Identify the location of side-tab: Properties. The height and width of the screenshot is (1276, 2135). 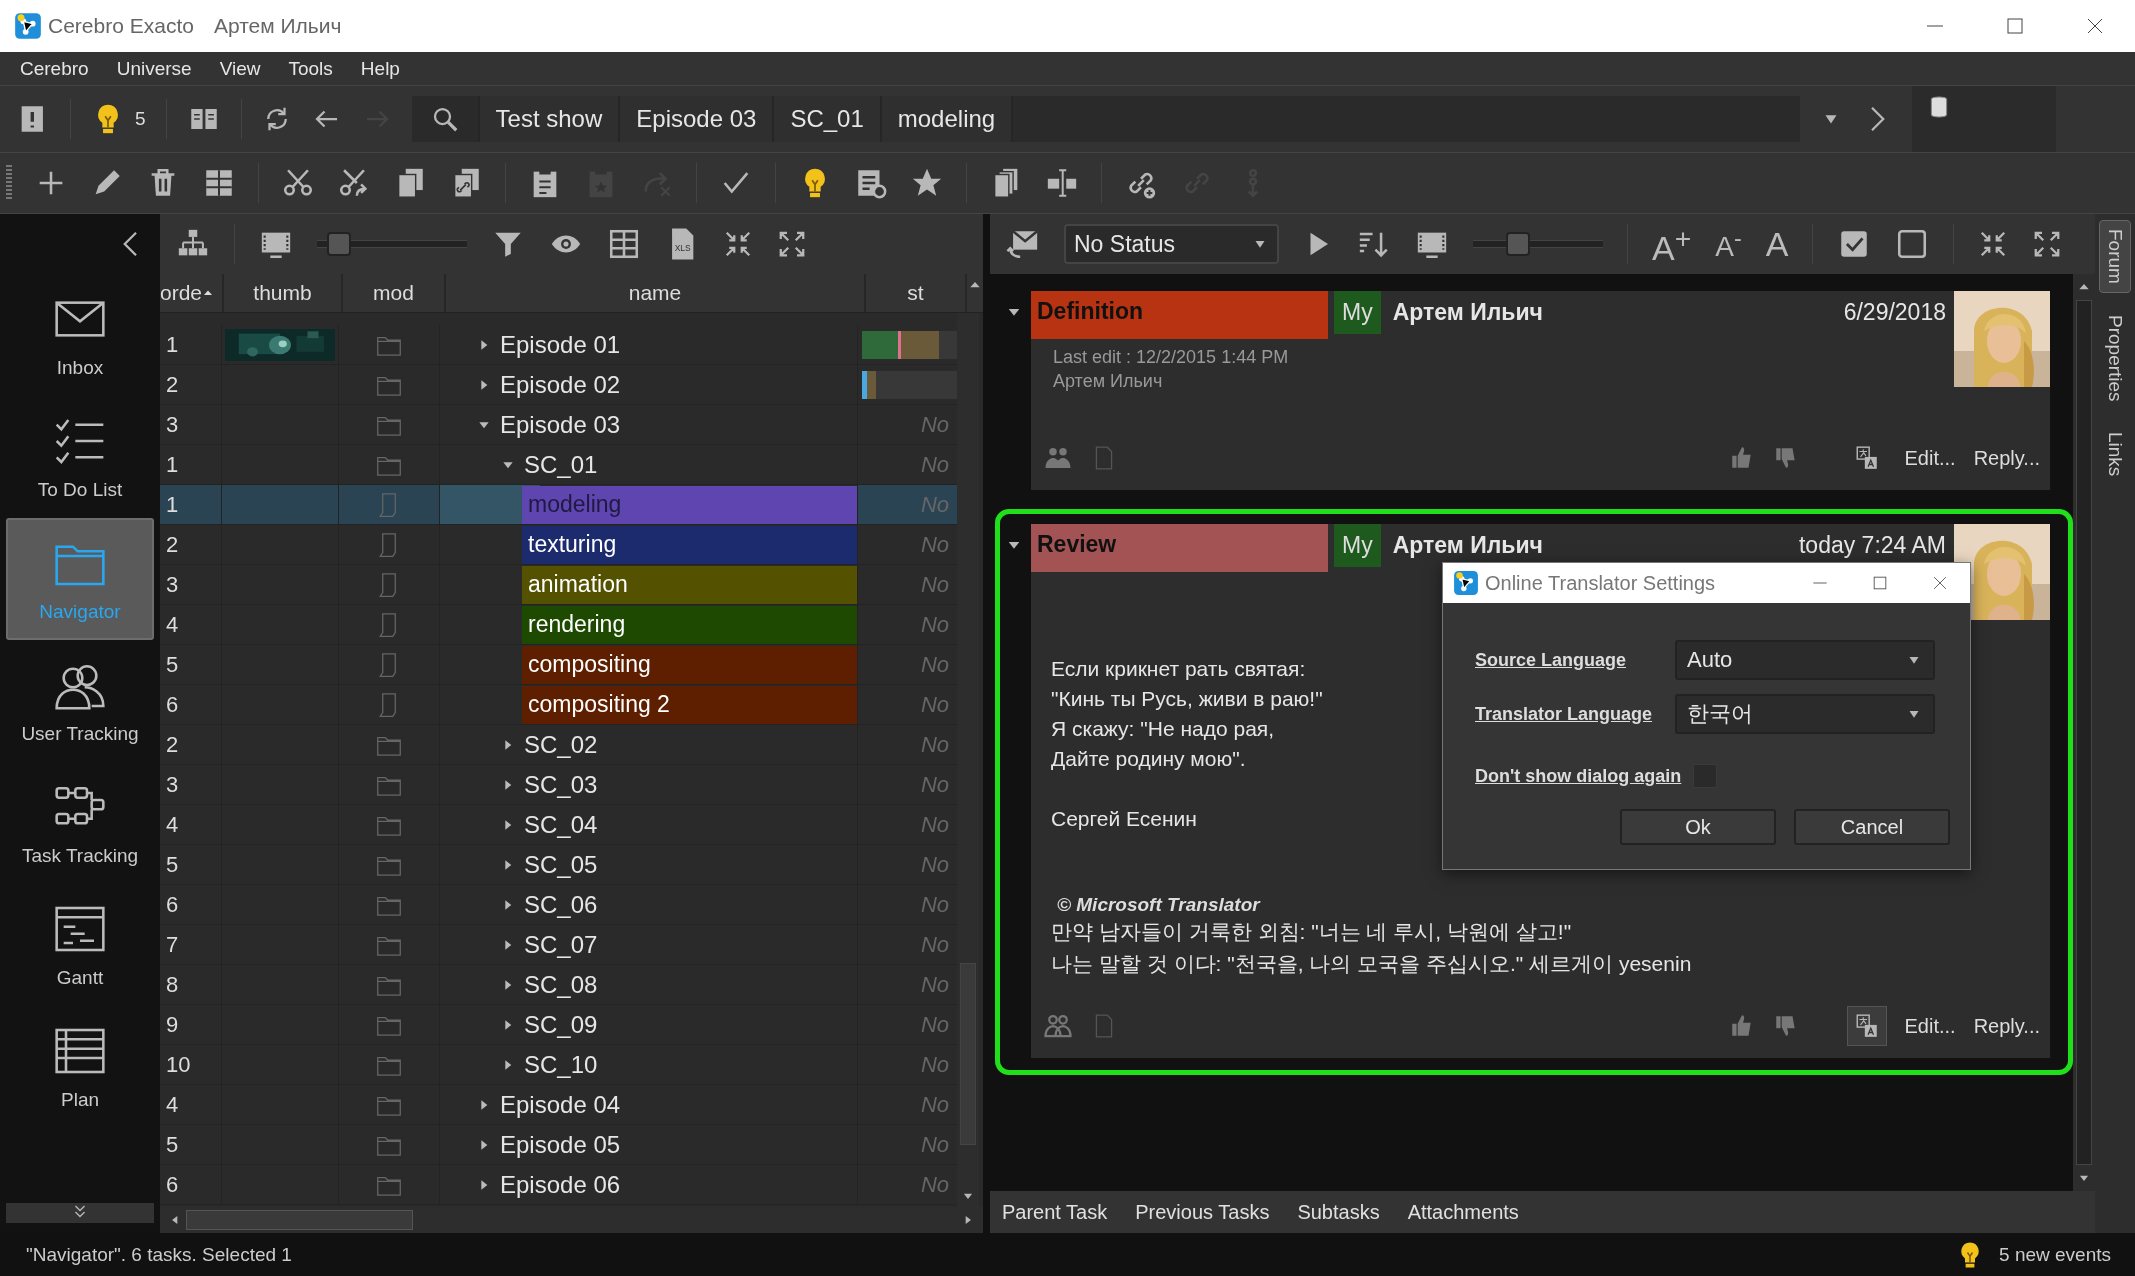
(2115, 358).